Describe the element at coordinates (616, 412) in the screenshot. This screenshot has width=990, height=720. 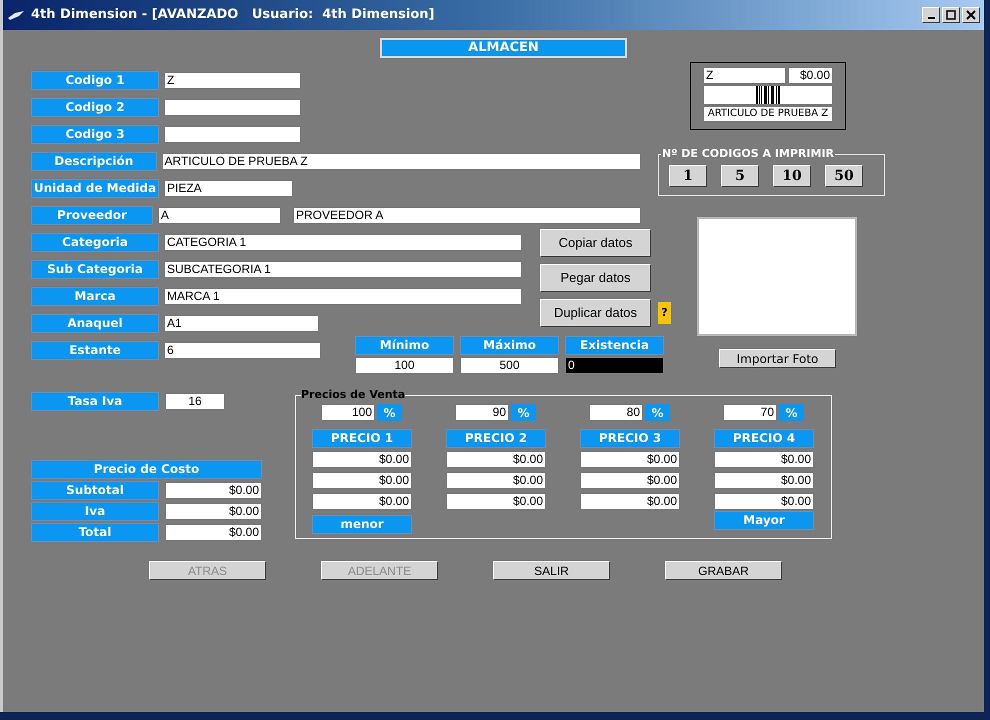
I see `text-field: 80` at that location.